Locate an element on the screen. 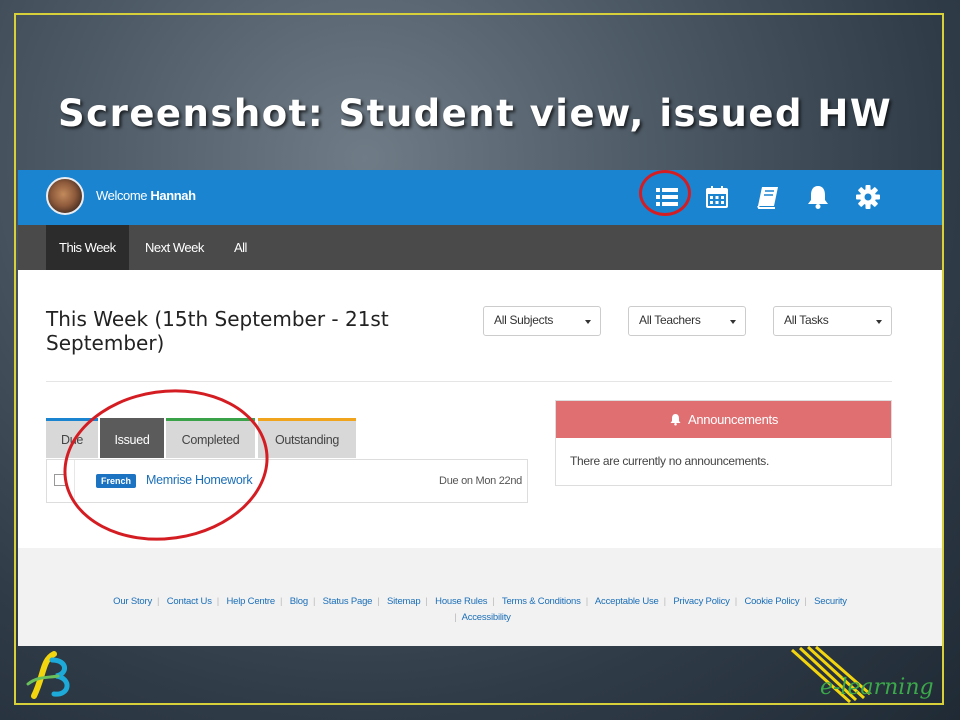  elearning-logo: e-learning is located at coordinates (862, 675).